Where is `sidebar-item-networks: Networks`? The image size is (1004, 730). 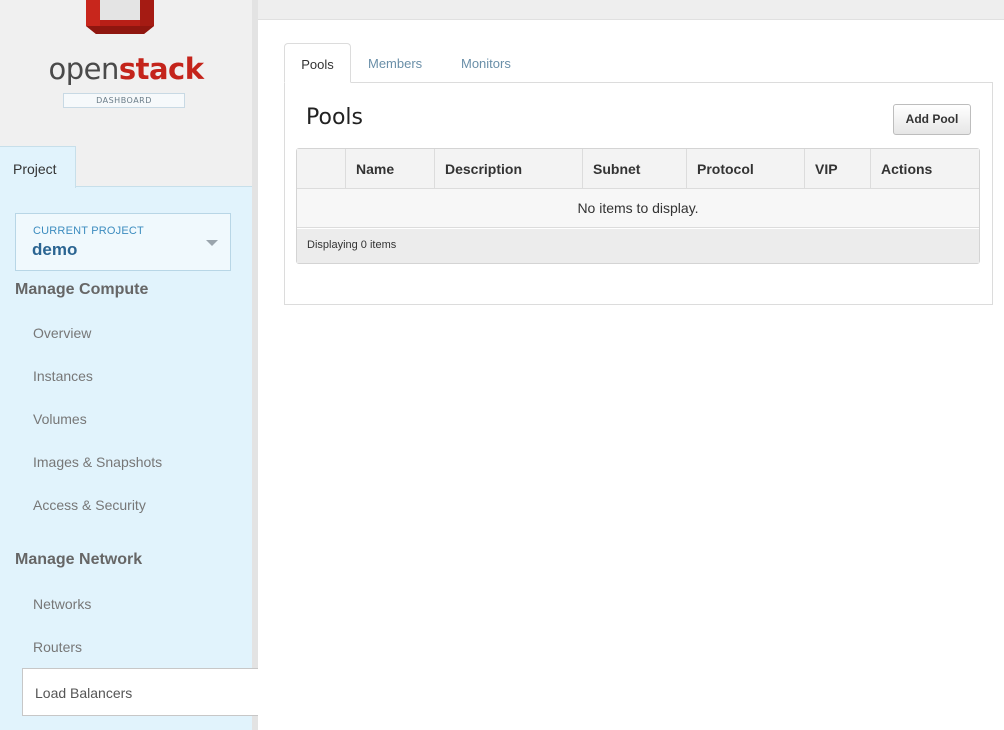 sidebar-item-networks: Networks is located at coordinates (62, 604).